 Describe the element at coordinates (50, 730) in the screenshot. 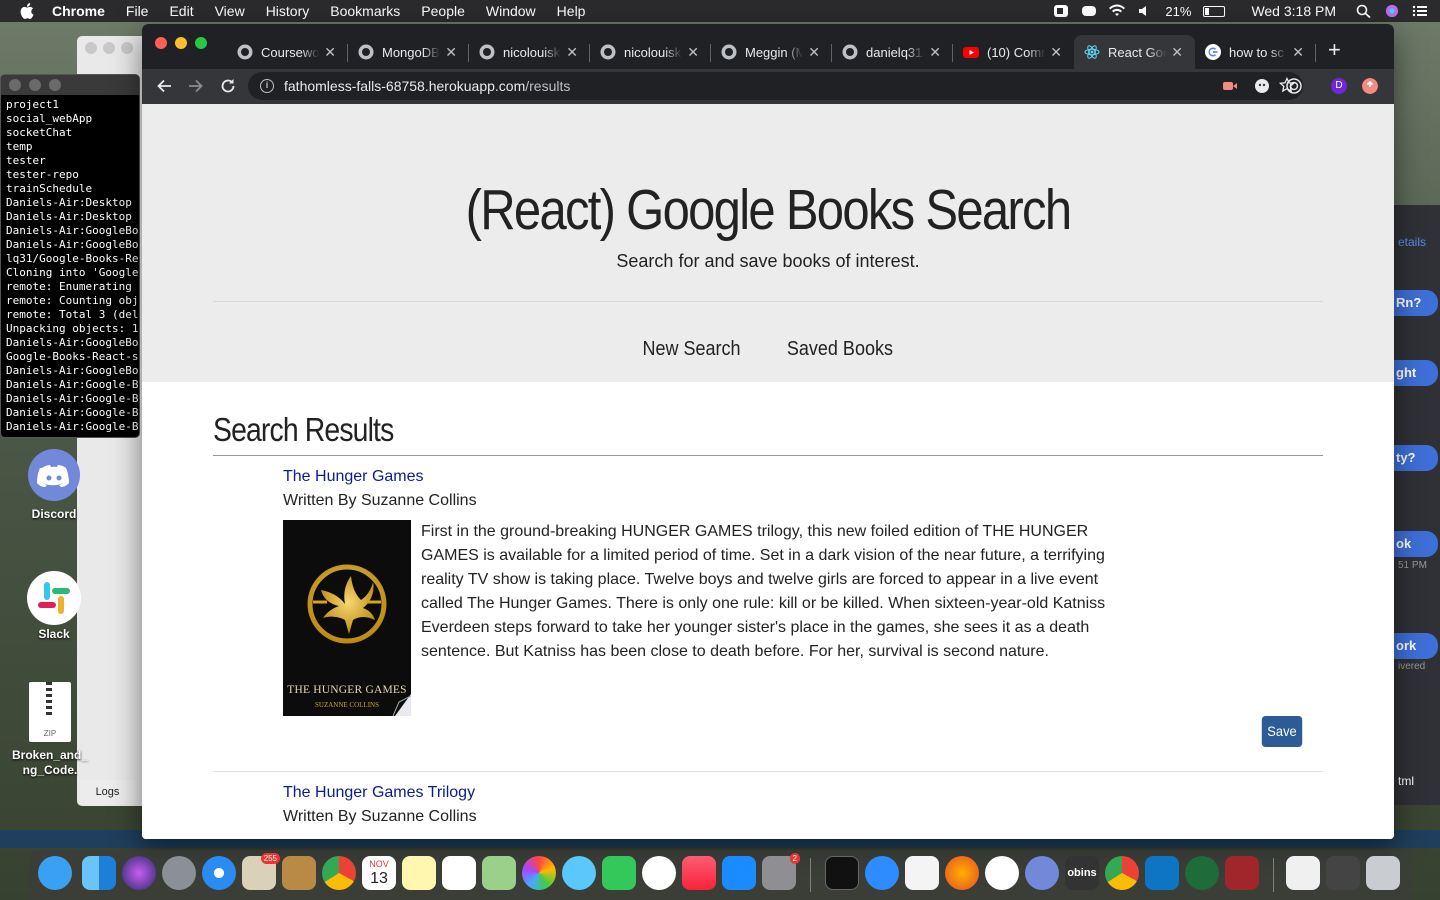

I see `desktop-icon-zip-file: ZIP Broken_and_ ng_Code.` at that location.